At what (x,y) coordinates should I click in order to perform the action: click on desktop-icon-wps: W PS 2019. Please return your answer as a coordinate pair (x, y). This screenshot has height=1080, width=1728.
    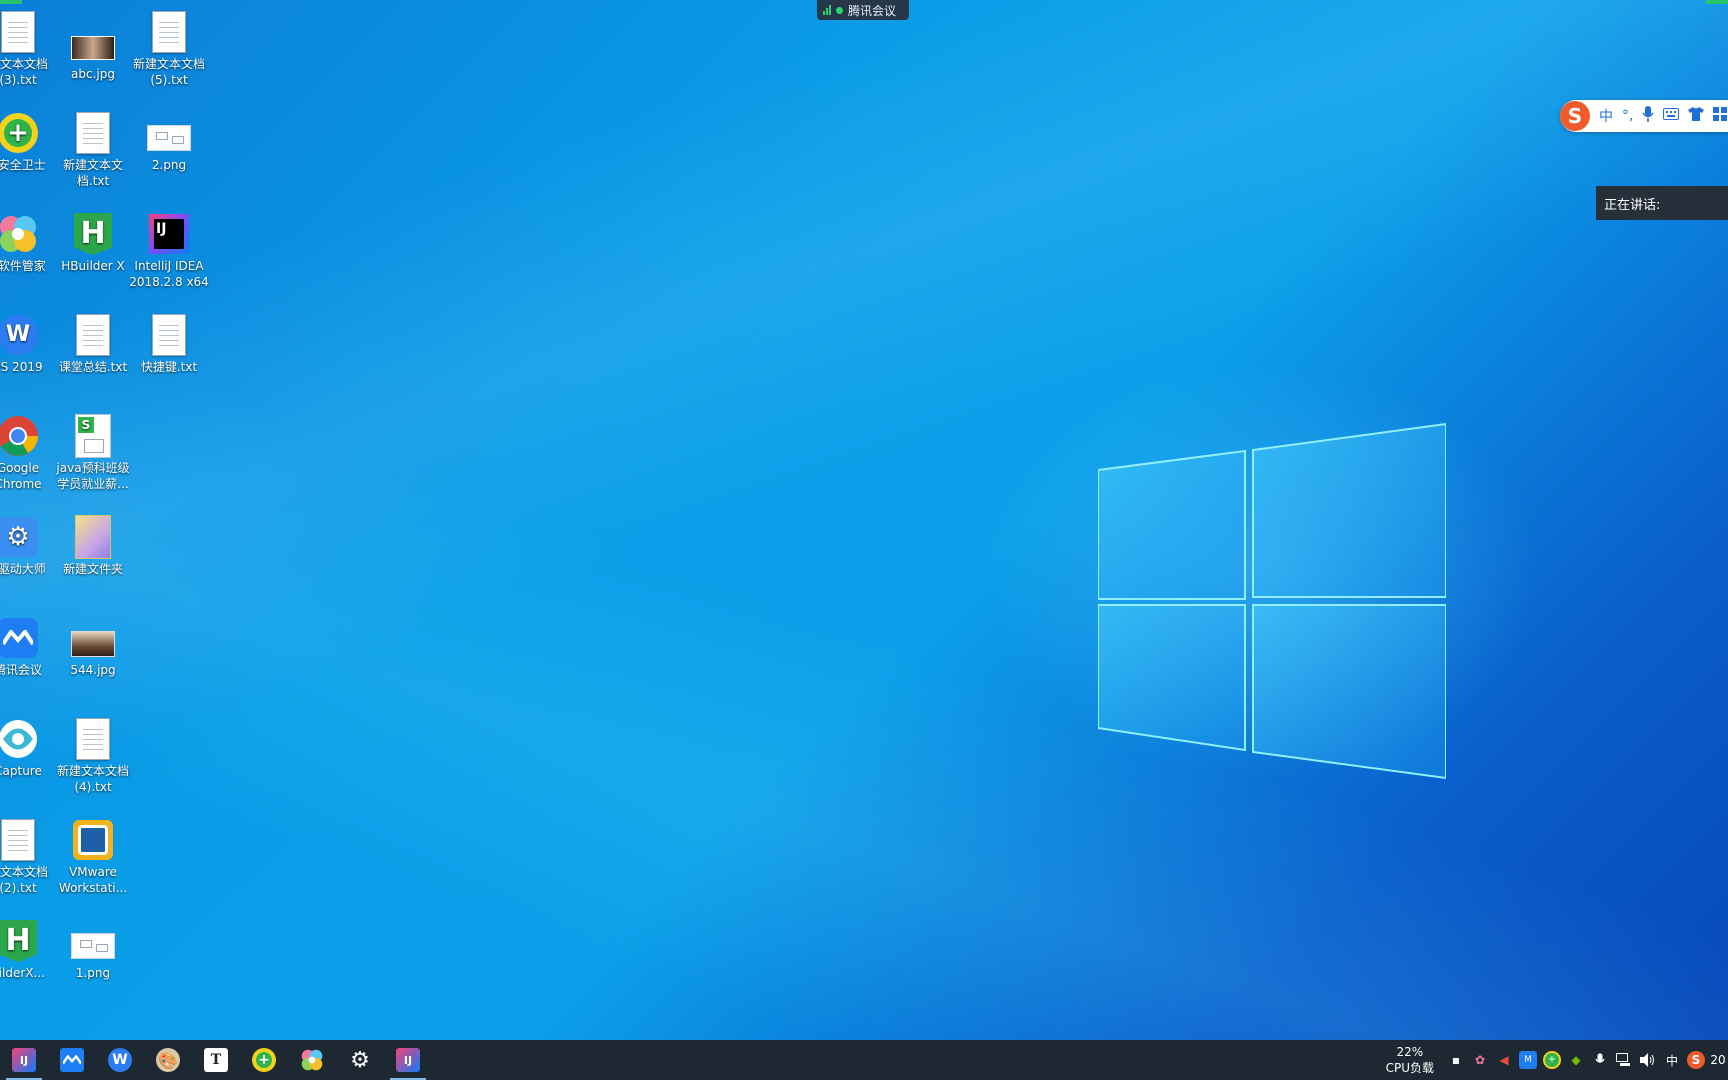
    Looking at the image, I should click on (29, 344).